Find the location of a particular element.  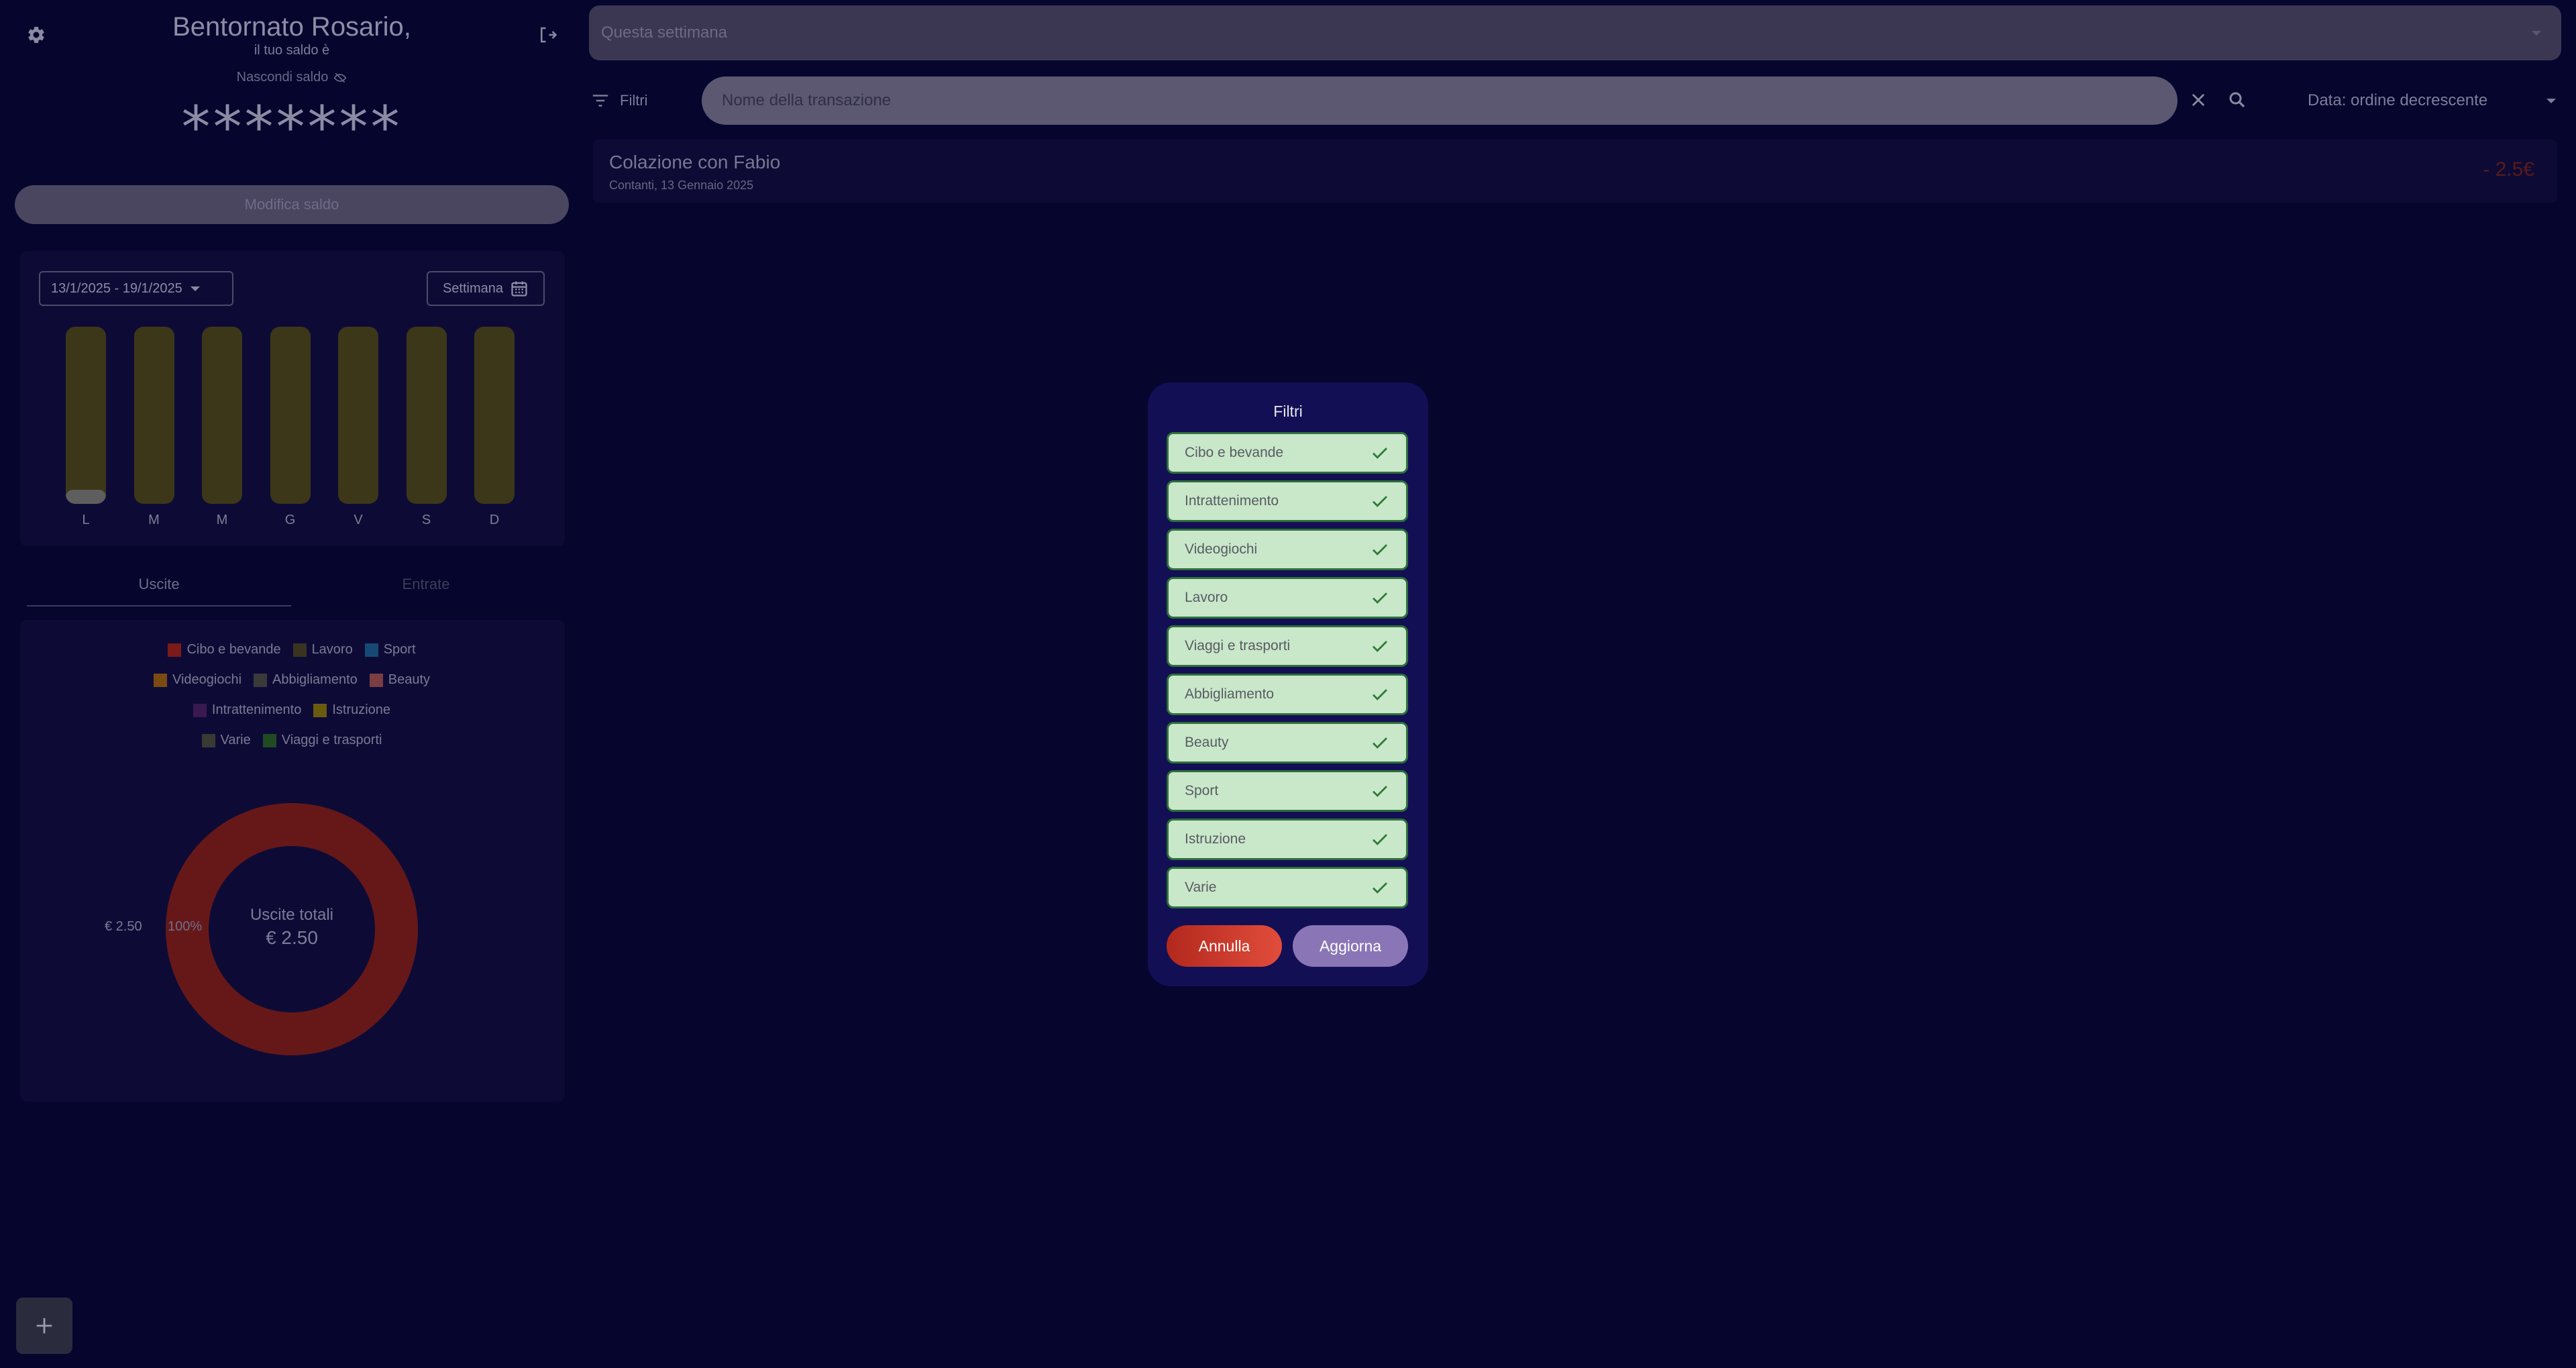

tab-entrate: Entrate is located at coordinates (426, 590).